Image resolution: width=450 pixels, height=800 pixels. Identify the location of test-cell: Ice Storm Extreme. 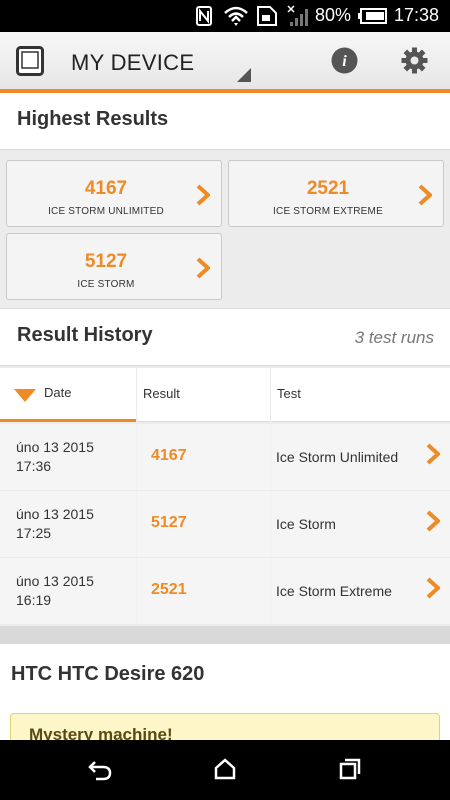
(360, 591).